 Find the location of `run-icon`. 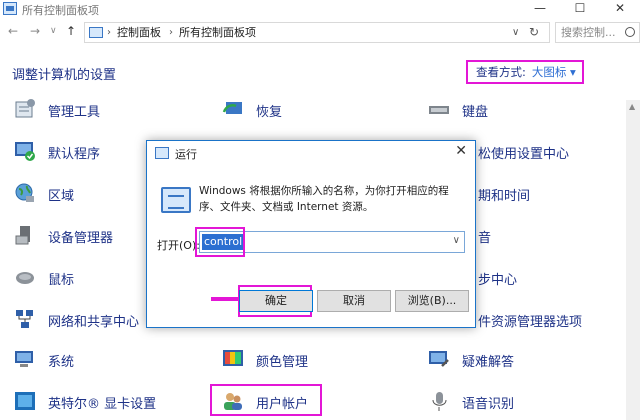

run-icon is located at coordinates (162, 153).